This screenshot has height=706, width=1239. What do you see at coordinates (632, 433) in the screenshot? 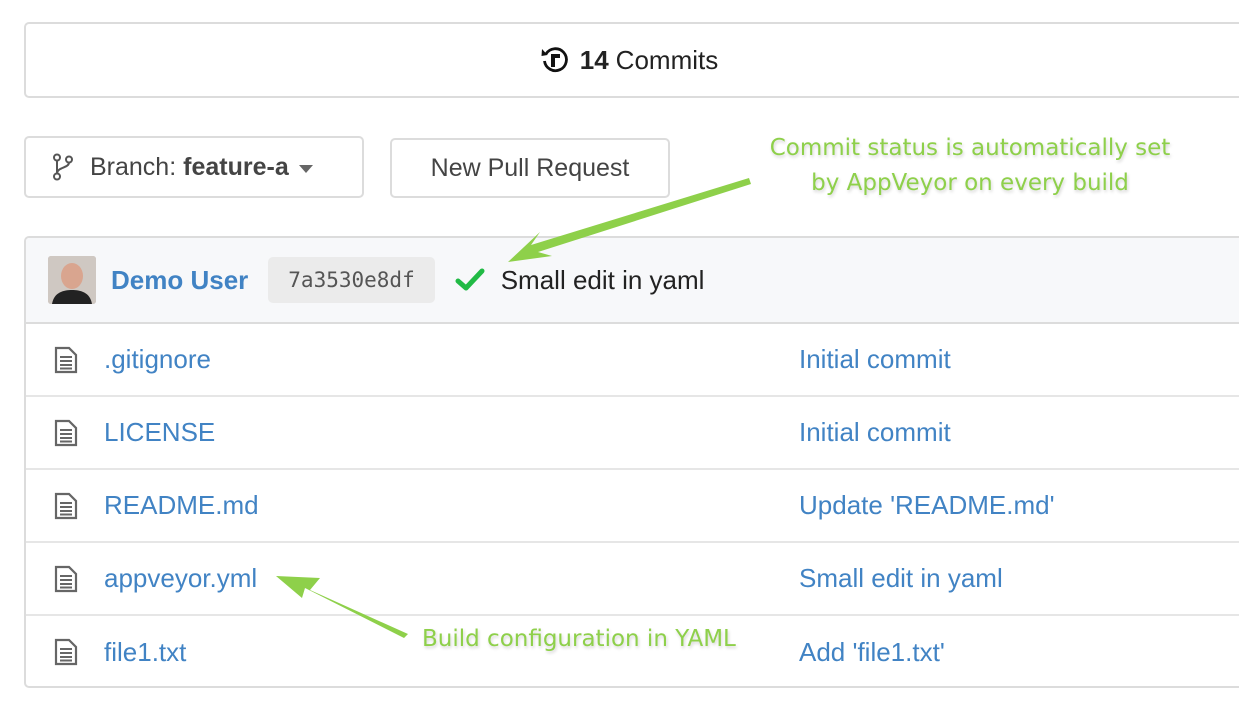
I see `file-row: LICENSE Initial commit` at bounding box center [632, 433].